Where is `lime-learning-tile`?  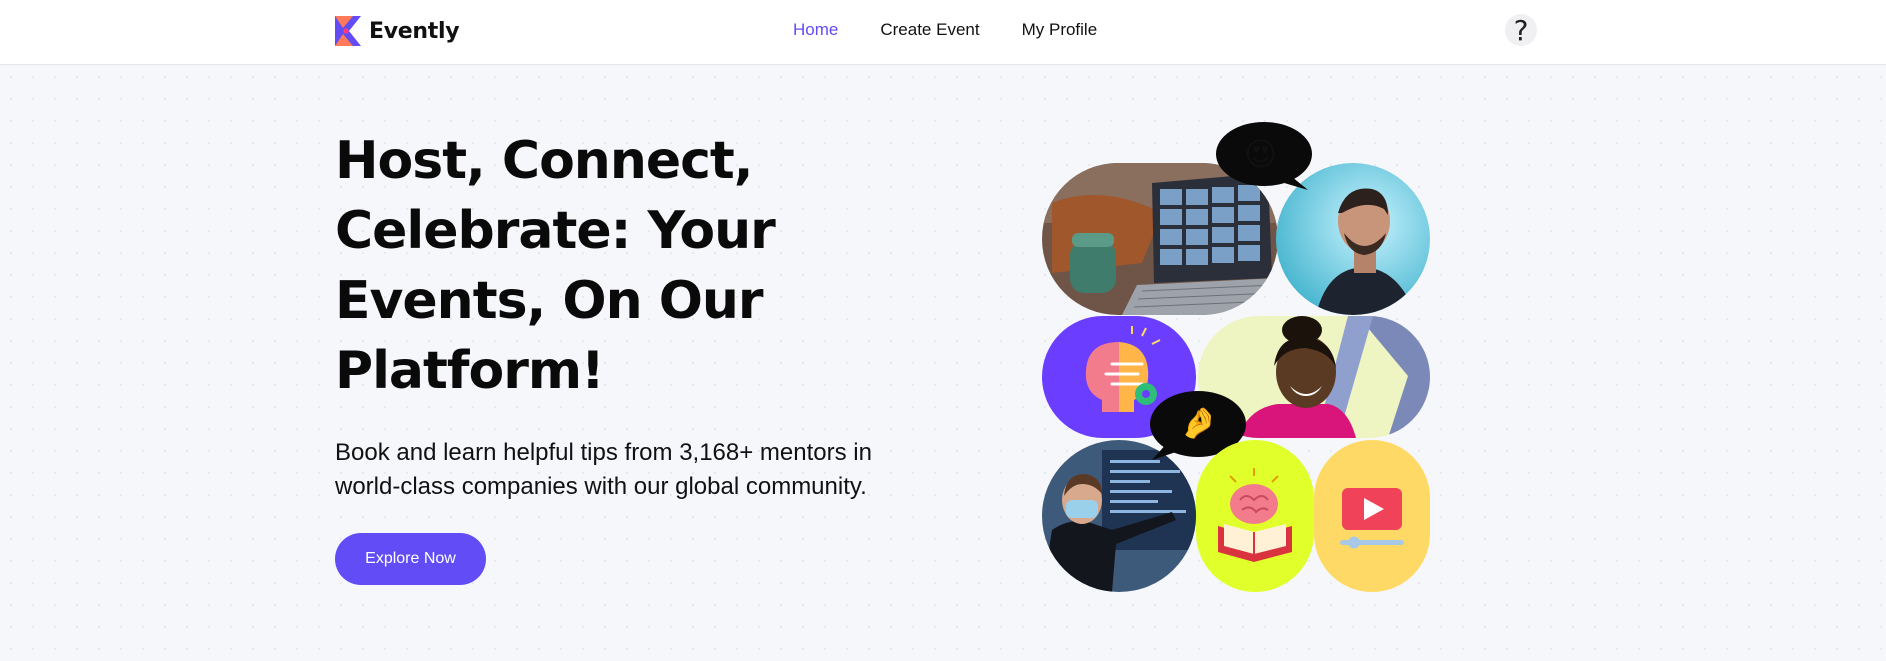 lime-learning-tile is located at coordinates (1255, 516).